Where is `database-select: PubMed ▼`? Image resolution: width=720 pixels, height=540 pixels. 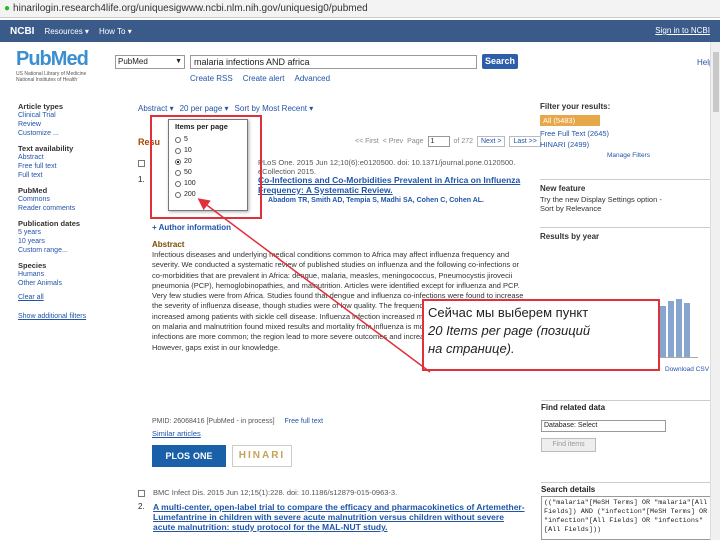
database-select: PubMed ▼ is located at coordinates (150, 62).